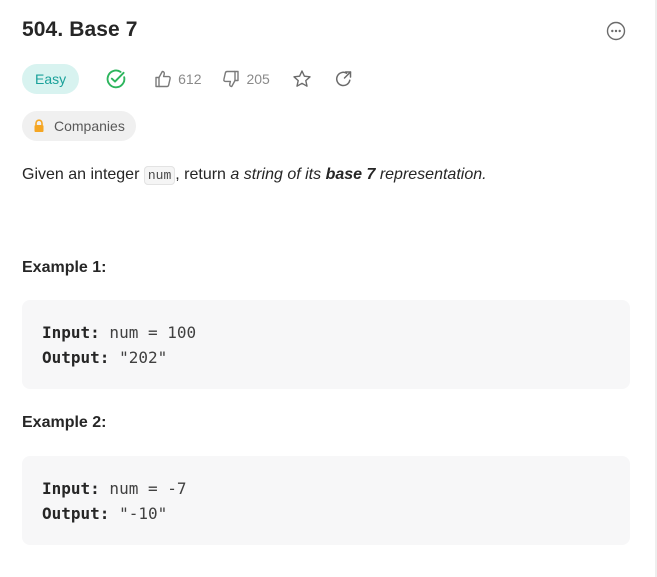 Image resolution: width=657 pixels, height=577 pixels. What do you see at coordinates (177, 79) in the screenshot?
I see `like-button: 612` at bounding box center [177, 79].